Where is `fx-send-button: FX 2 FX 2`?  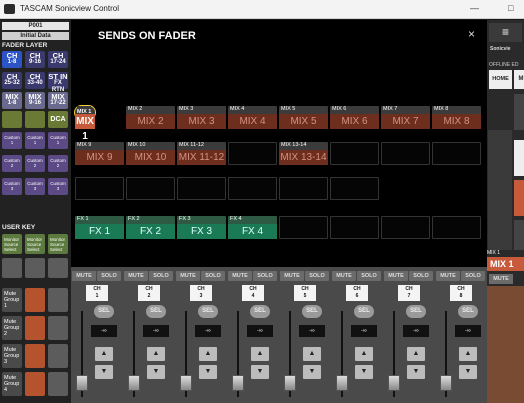 fx-send-button: FX 2 FX 2 is located at coordinates (150, 227).